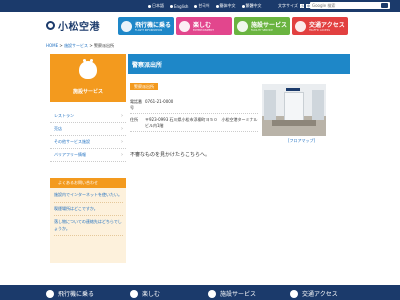 The image size is (400, 300). Describe the element at coordinates (153, 25) in the screenshot. I see `nav-tab-label: 飛行機に乗る` at that location.